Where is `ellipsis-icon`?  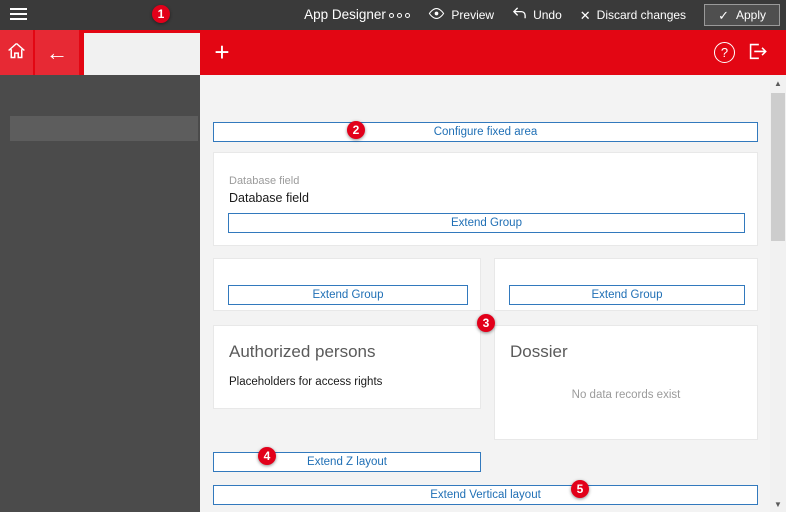
ellipsis-icon is located at coordinates (400, 15).